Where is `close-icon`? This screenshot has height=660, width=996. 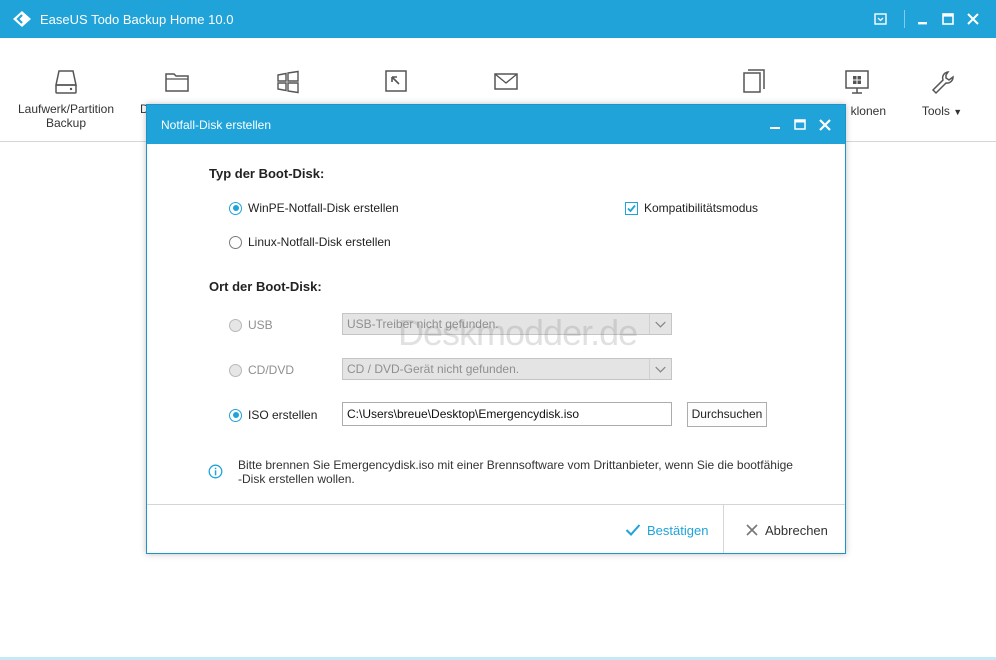
close-icon is located at coordinates (973, 19).